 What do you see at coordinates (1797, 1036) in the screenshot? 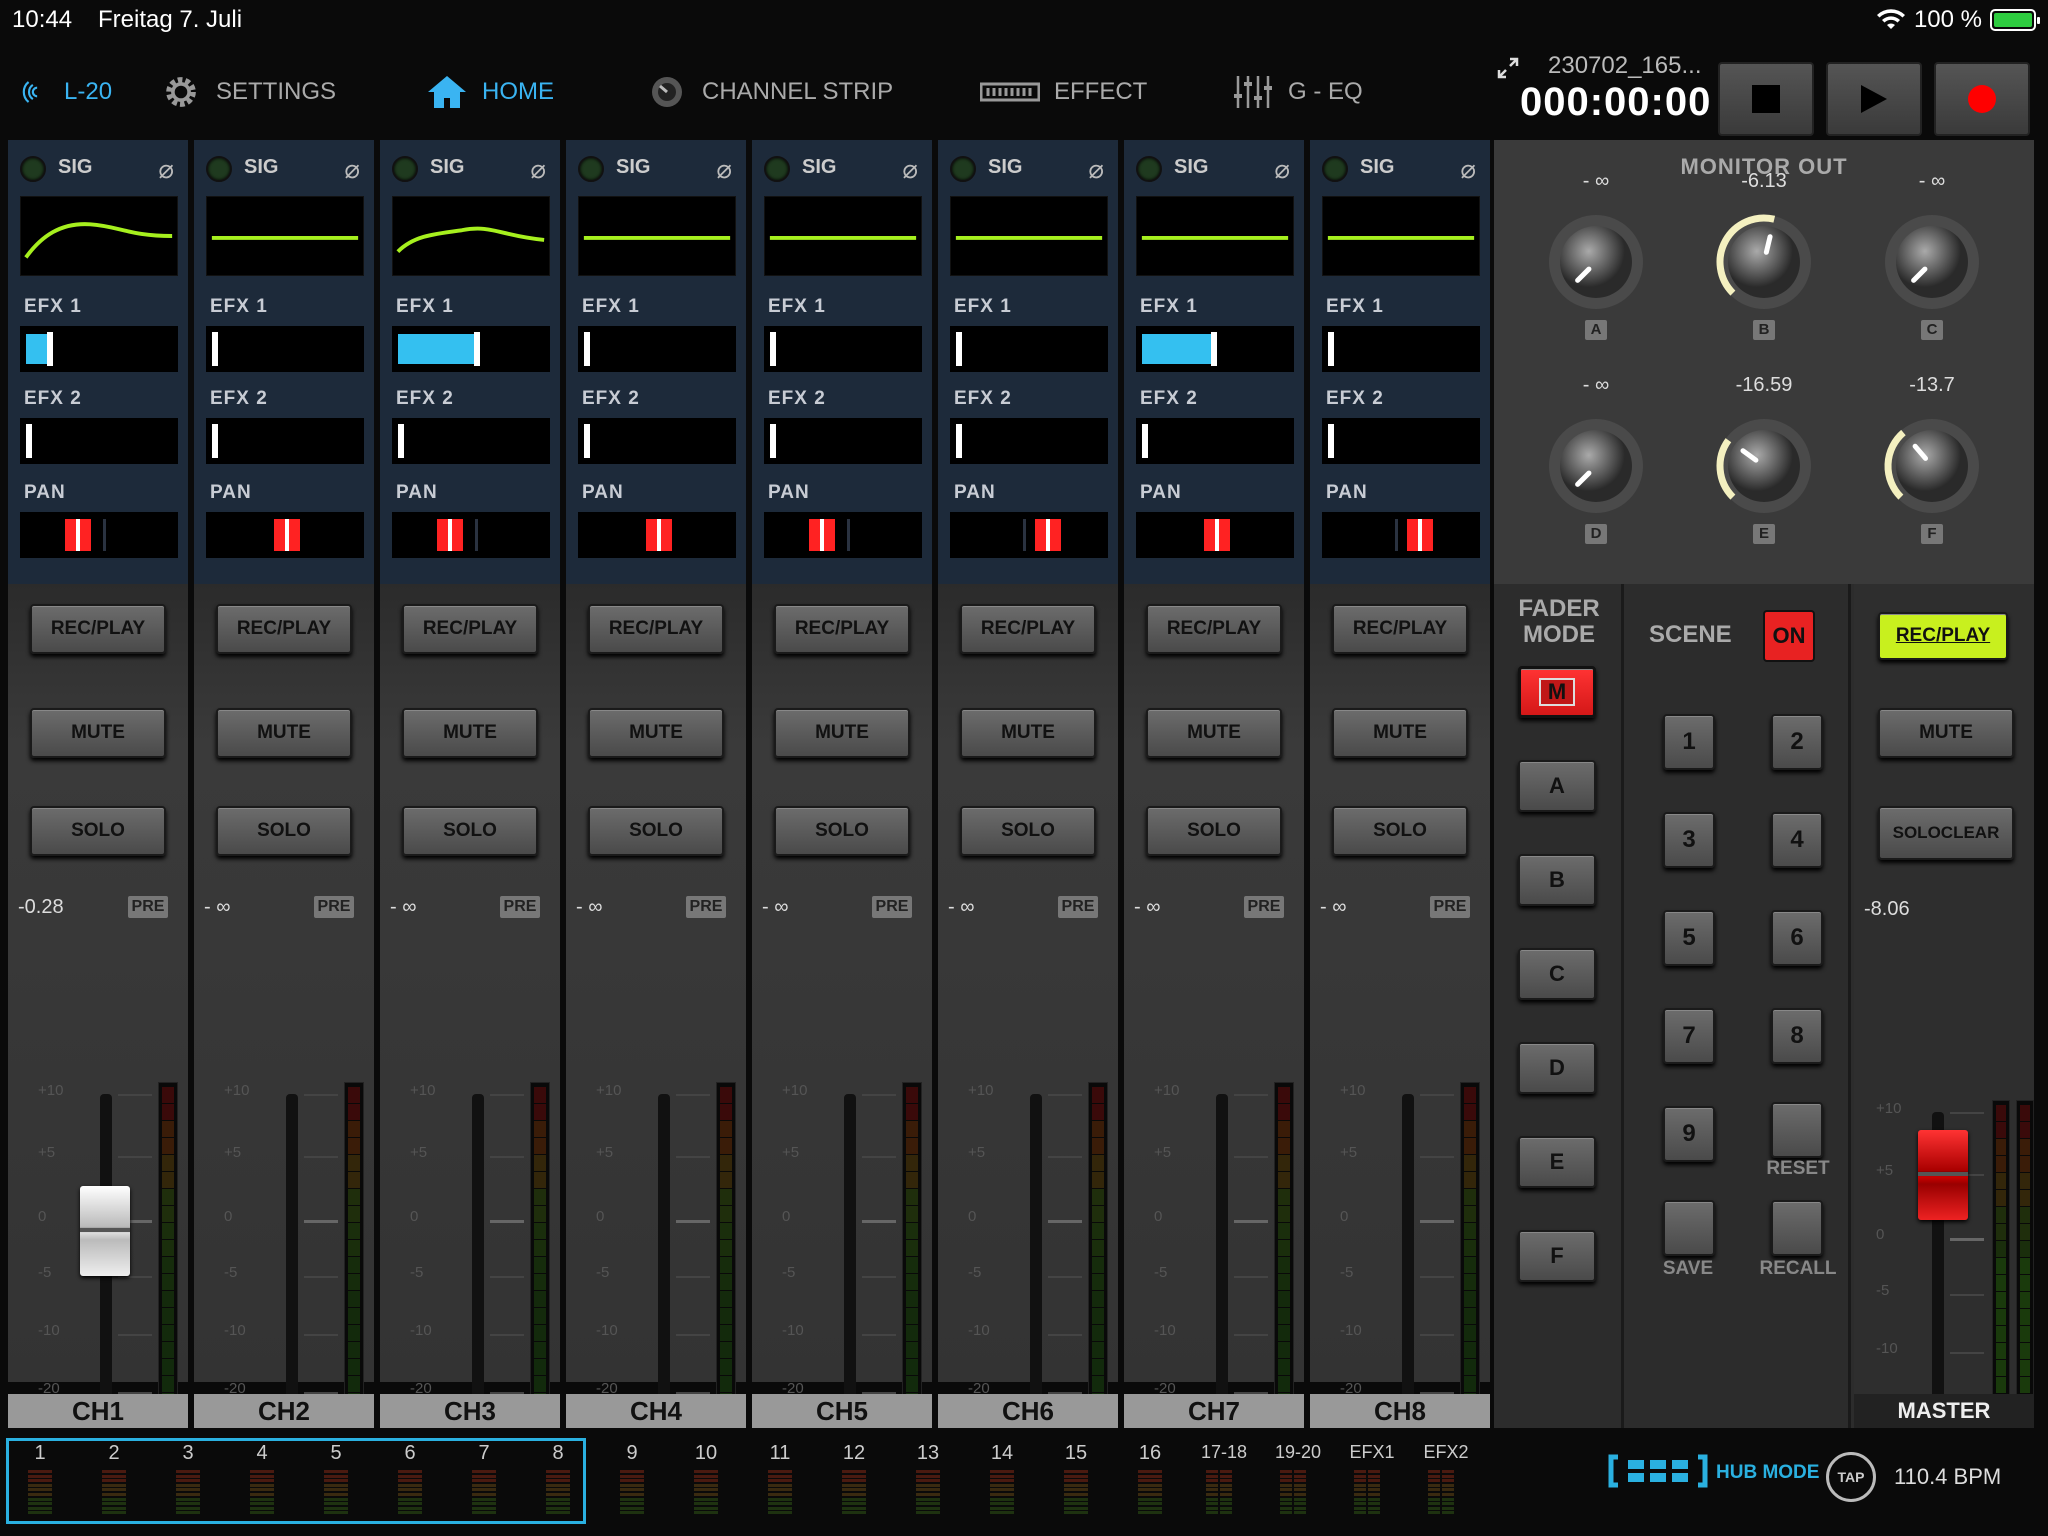
I see `scene-8-button: 8` at bounding box center [1797, 1036].